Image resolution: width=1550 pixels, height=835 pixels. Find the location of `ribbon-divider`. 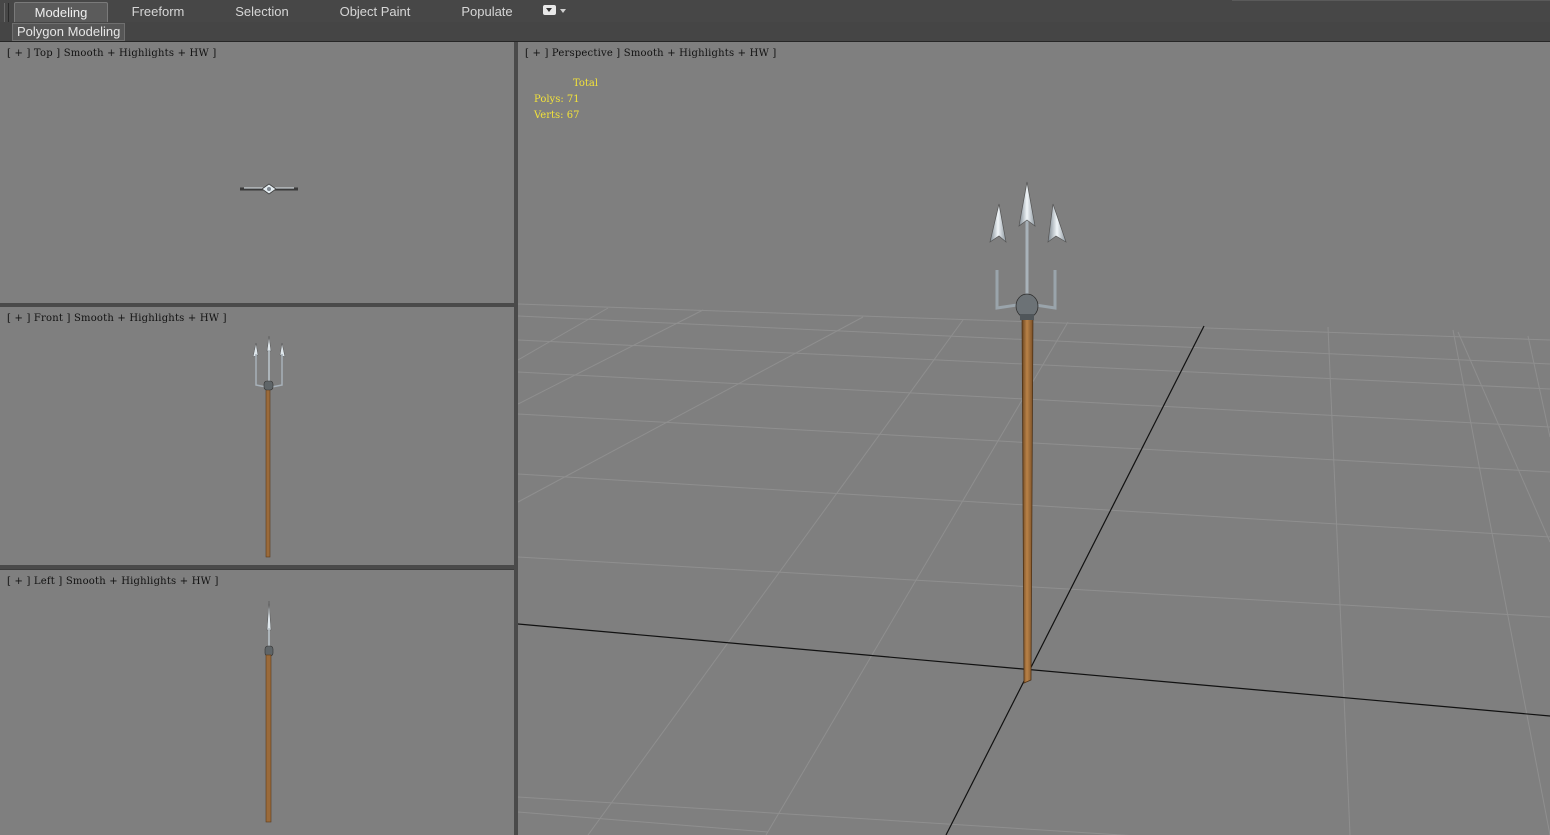

ribbon-divider is located at coordinates (1391, 0).